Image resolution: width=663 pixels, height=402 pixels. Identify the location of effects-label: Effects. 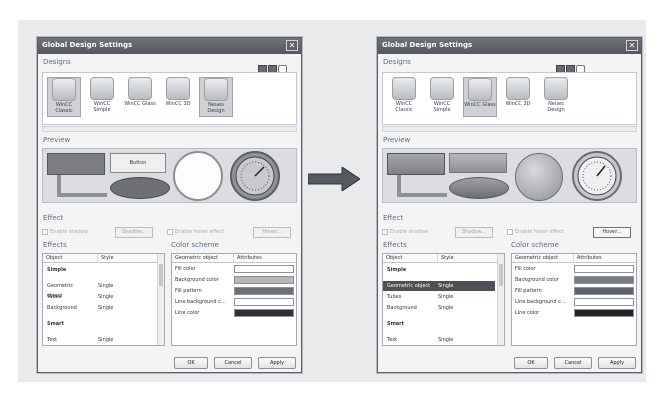
(395, 245).